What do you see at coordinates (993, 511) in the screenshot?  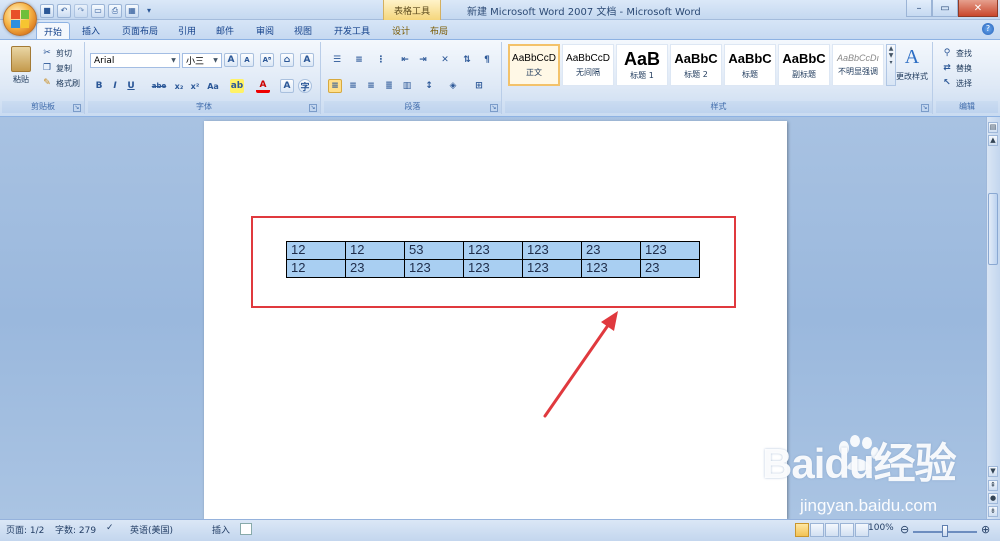 I see `next-page-icon: ⇟` at bounding box center [993, 511].